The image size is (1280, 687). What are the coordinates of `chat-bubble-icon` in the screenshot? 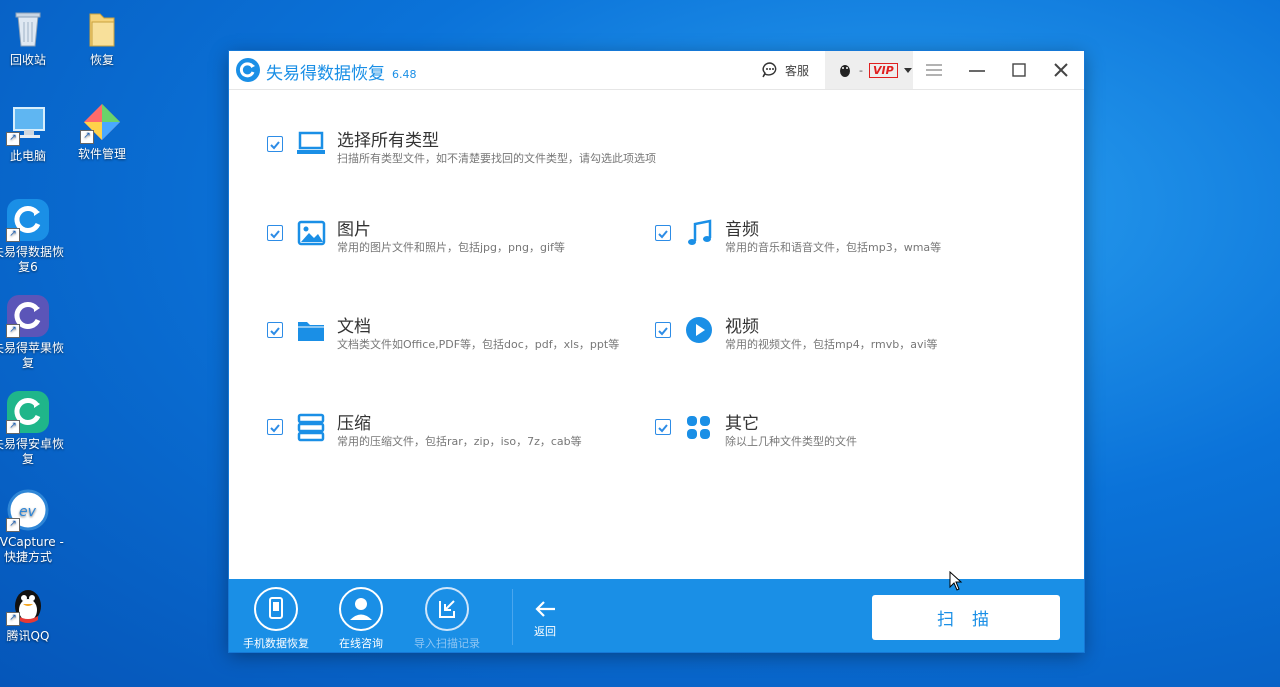 It's located at (769, 70).